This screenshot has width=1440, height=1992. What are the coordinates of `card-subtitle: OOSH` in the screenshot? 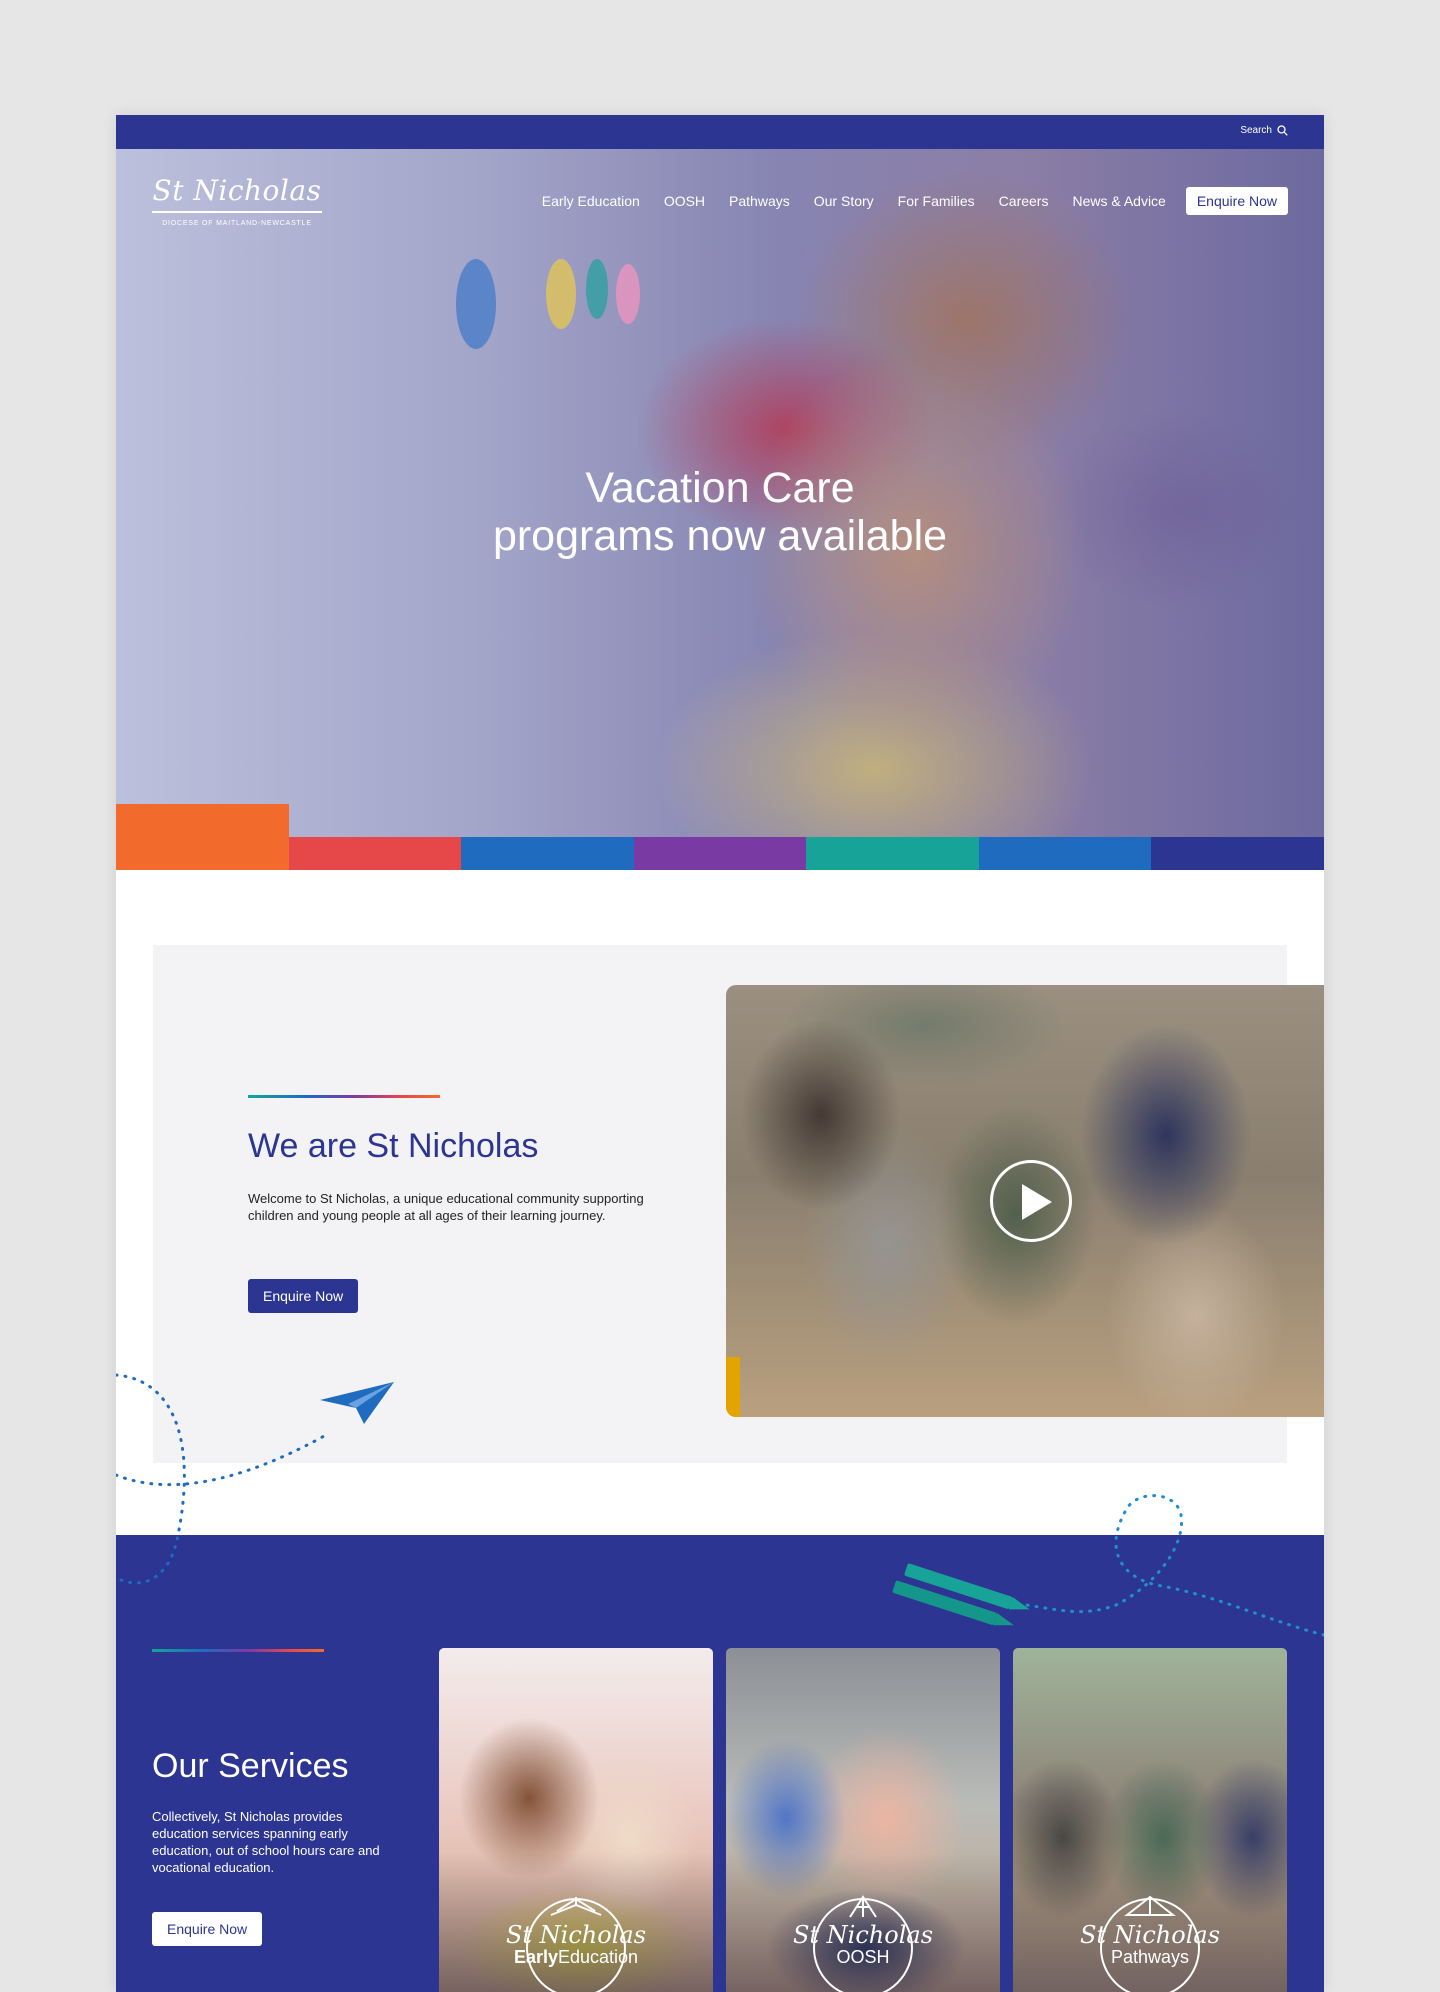 It's located at (863, 1957).